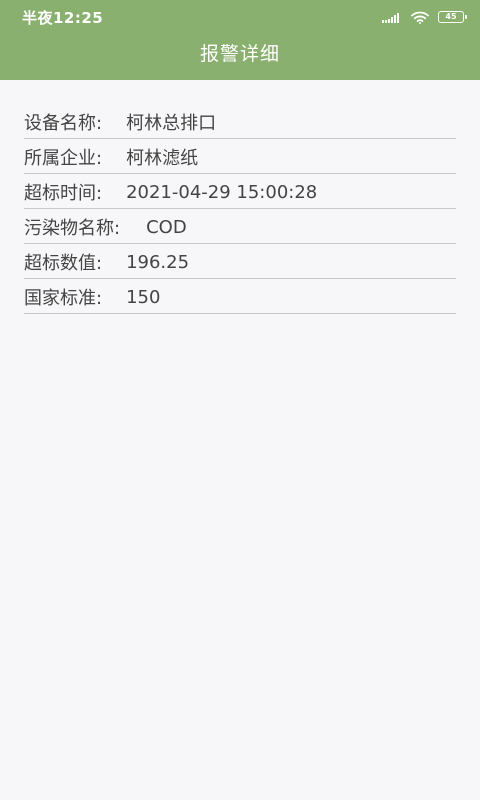 This screenshot has width=480, height=800. What do you see at coordinates (166, 227) in the screenshot?
I see `pollutant-value: COD` at bounding box center [166, 227].